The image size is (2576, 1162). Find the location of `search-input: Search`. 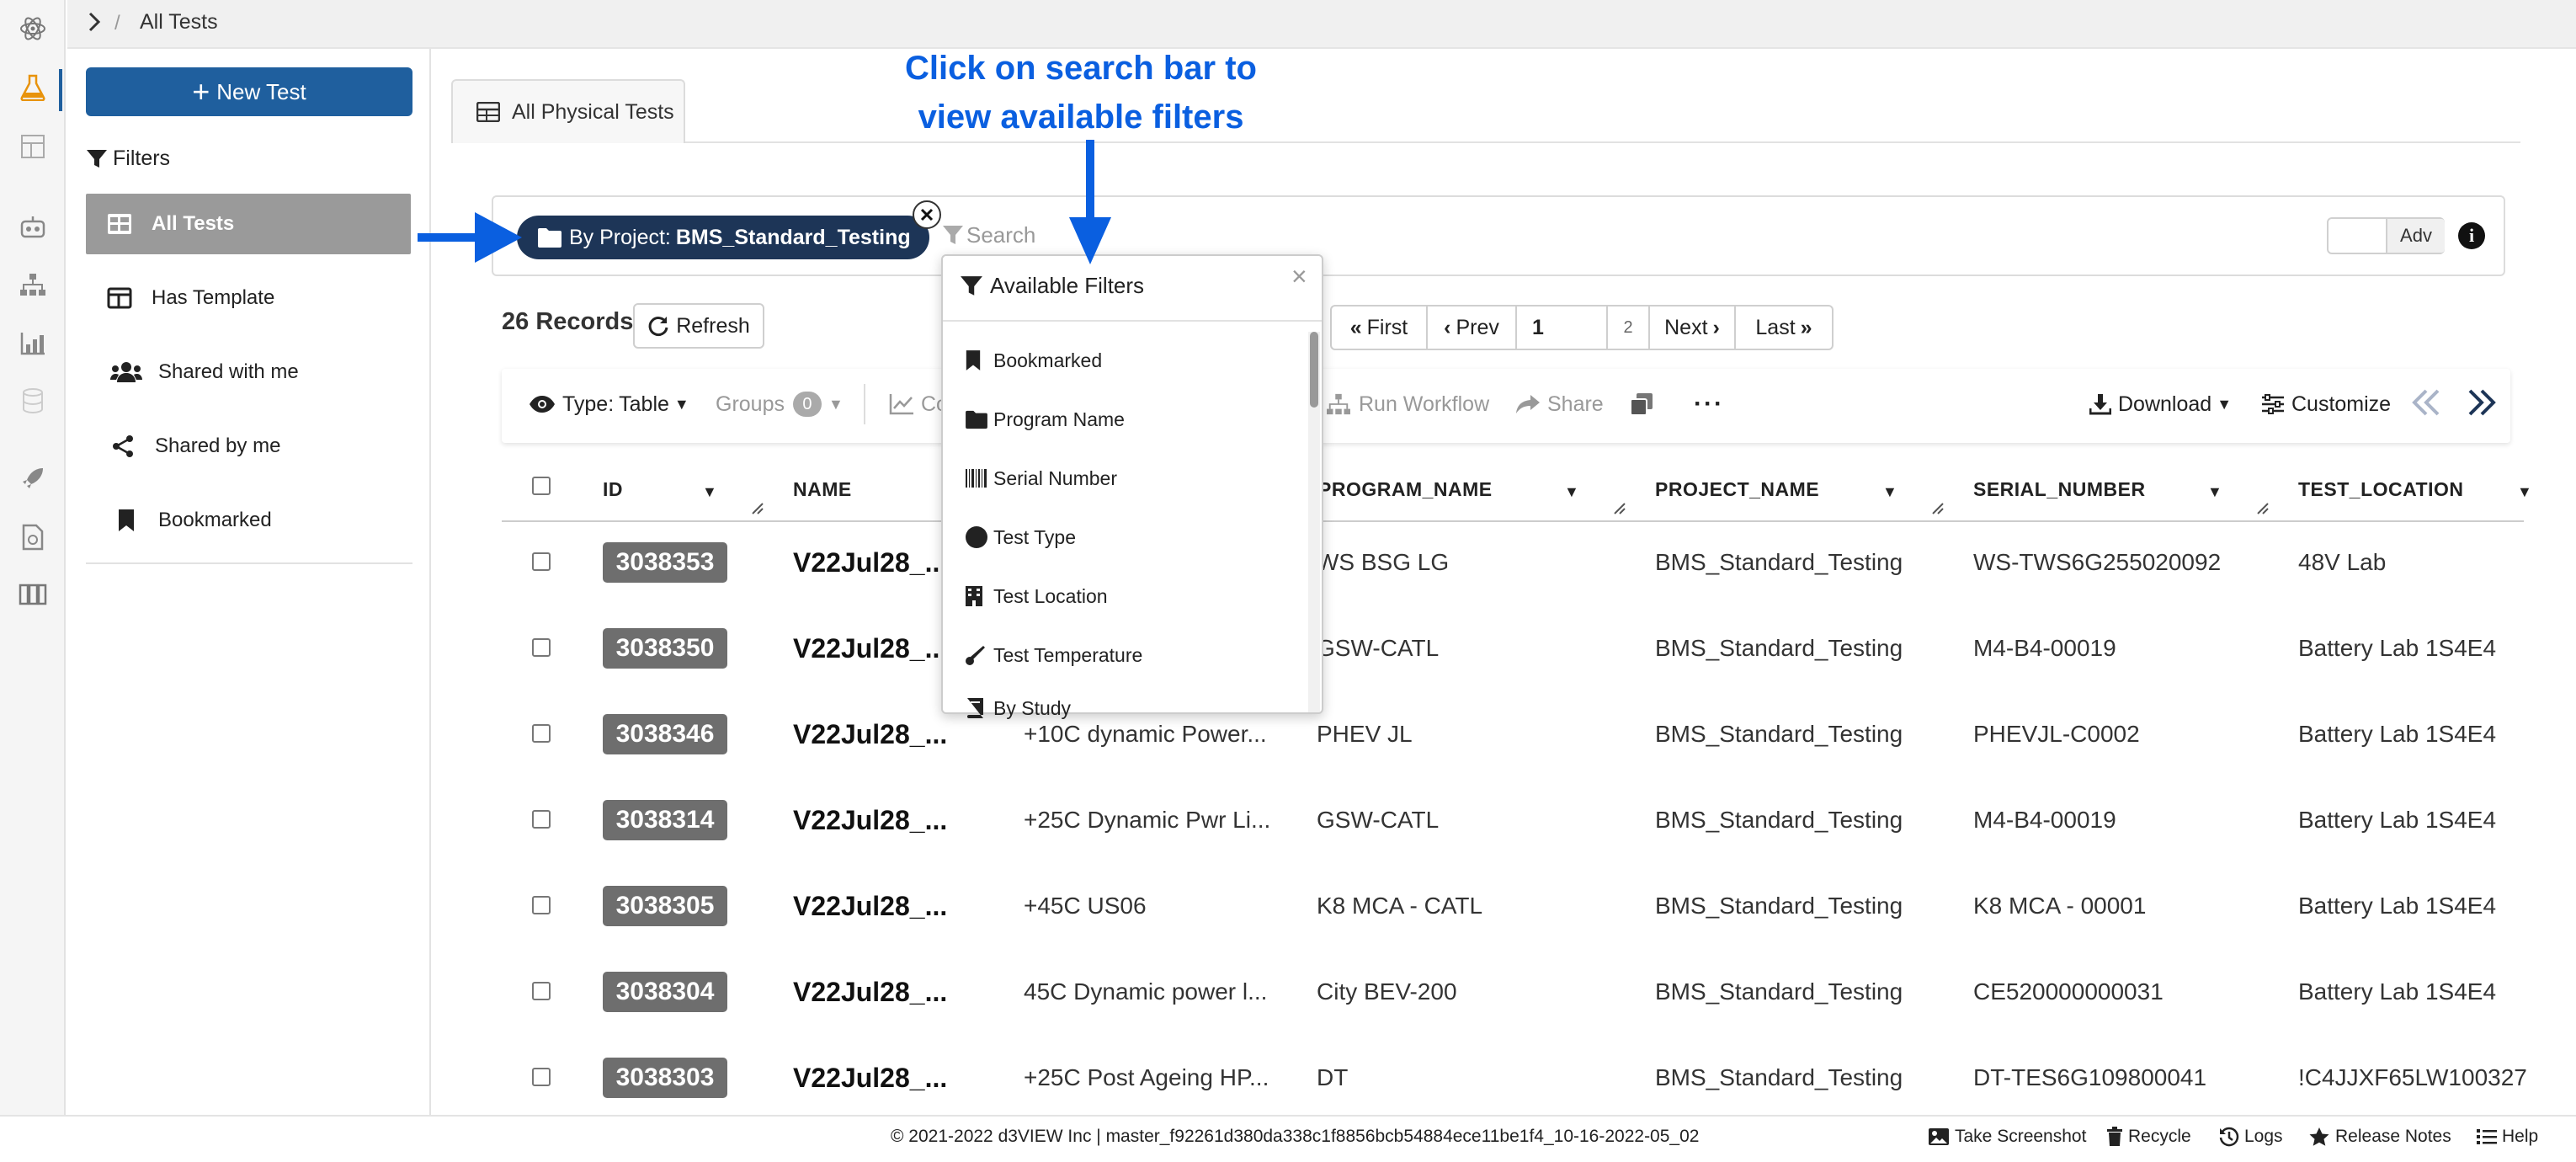

search-input: Search is located at coordinates (1000, 235).